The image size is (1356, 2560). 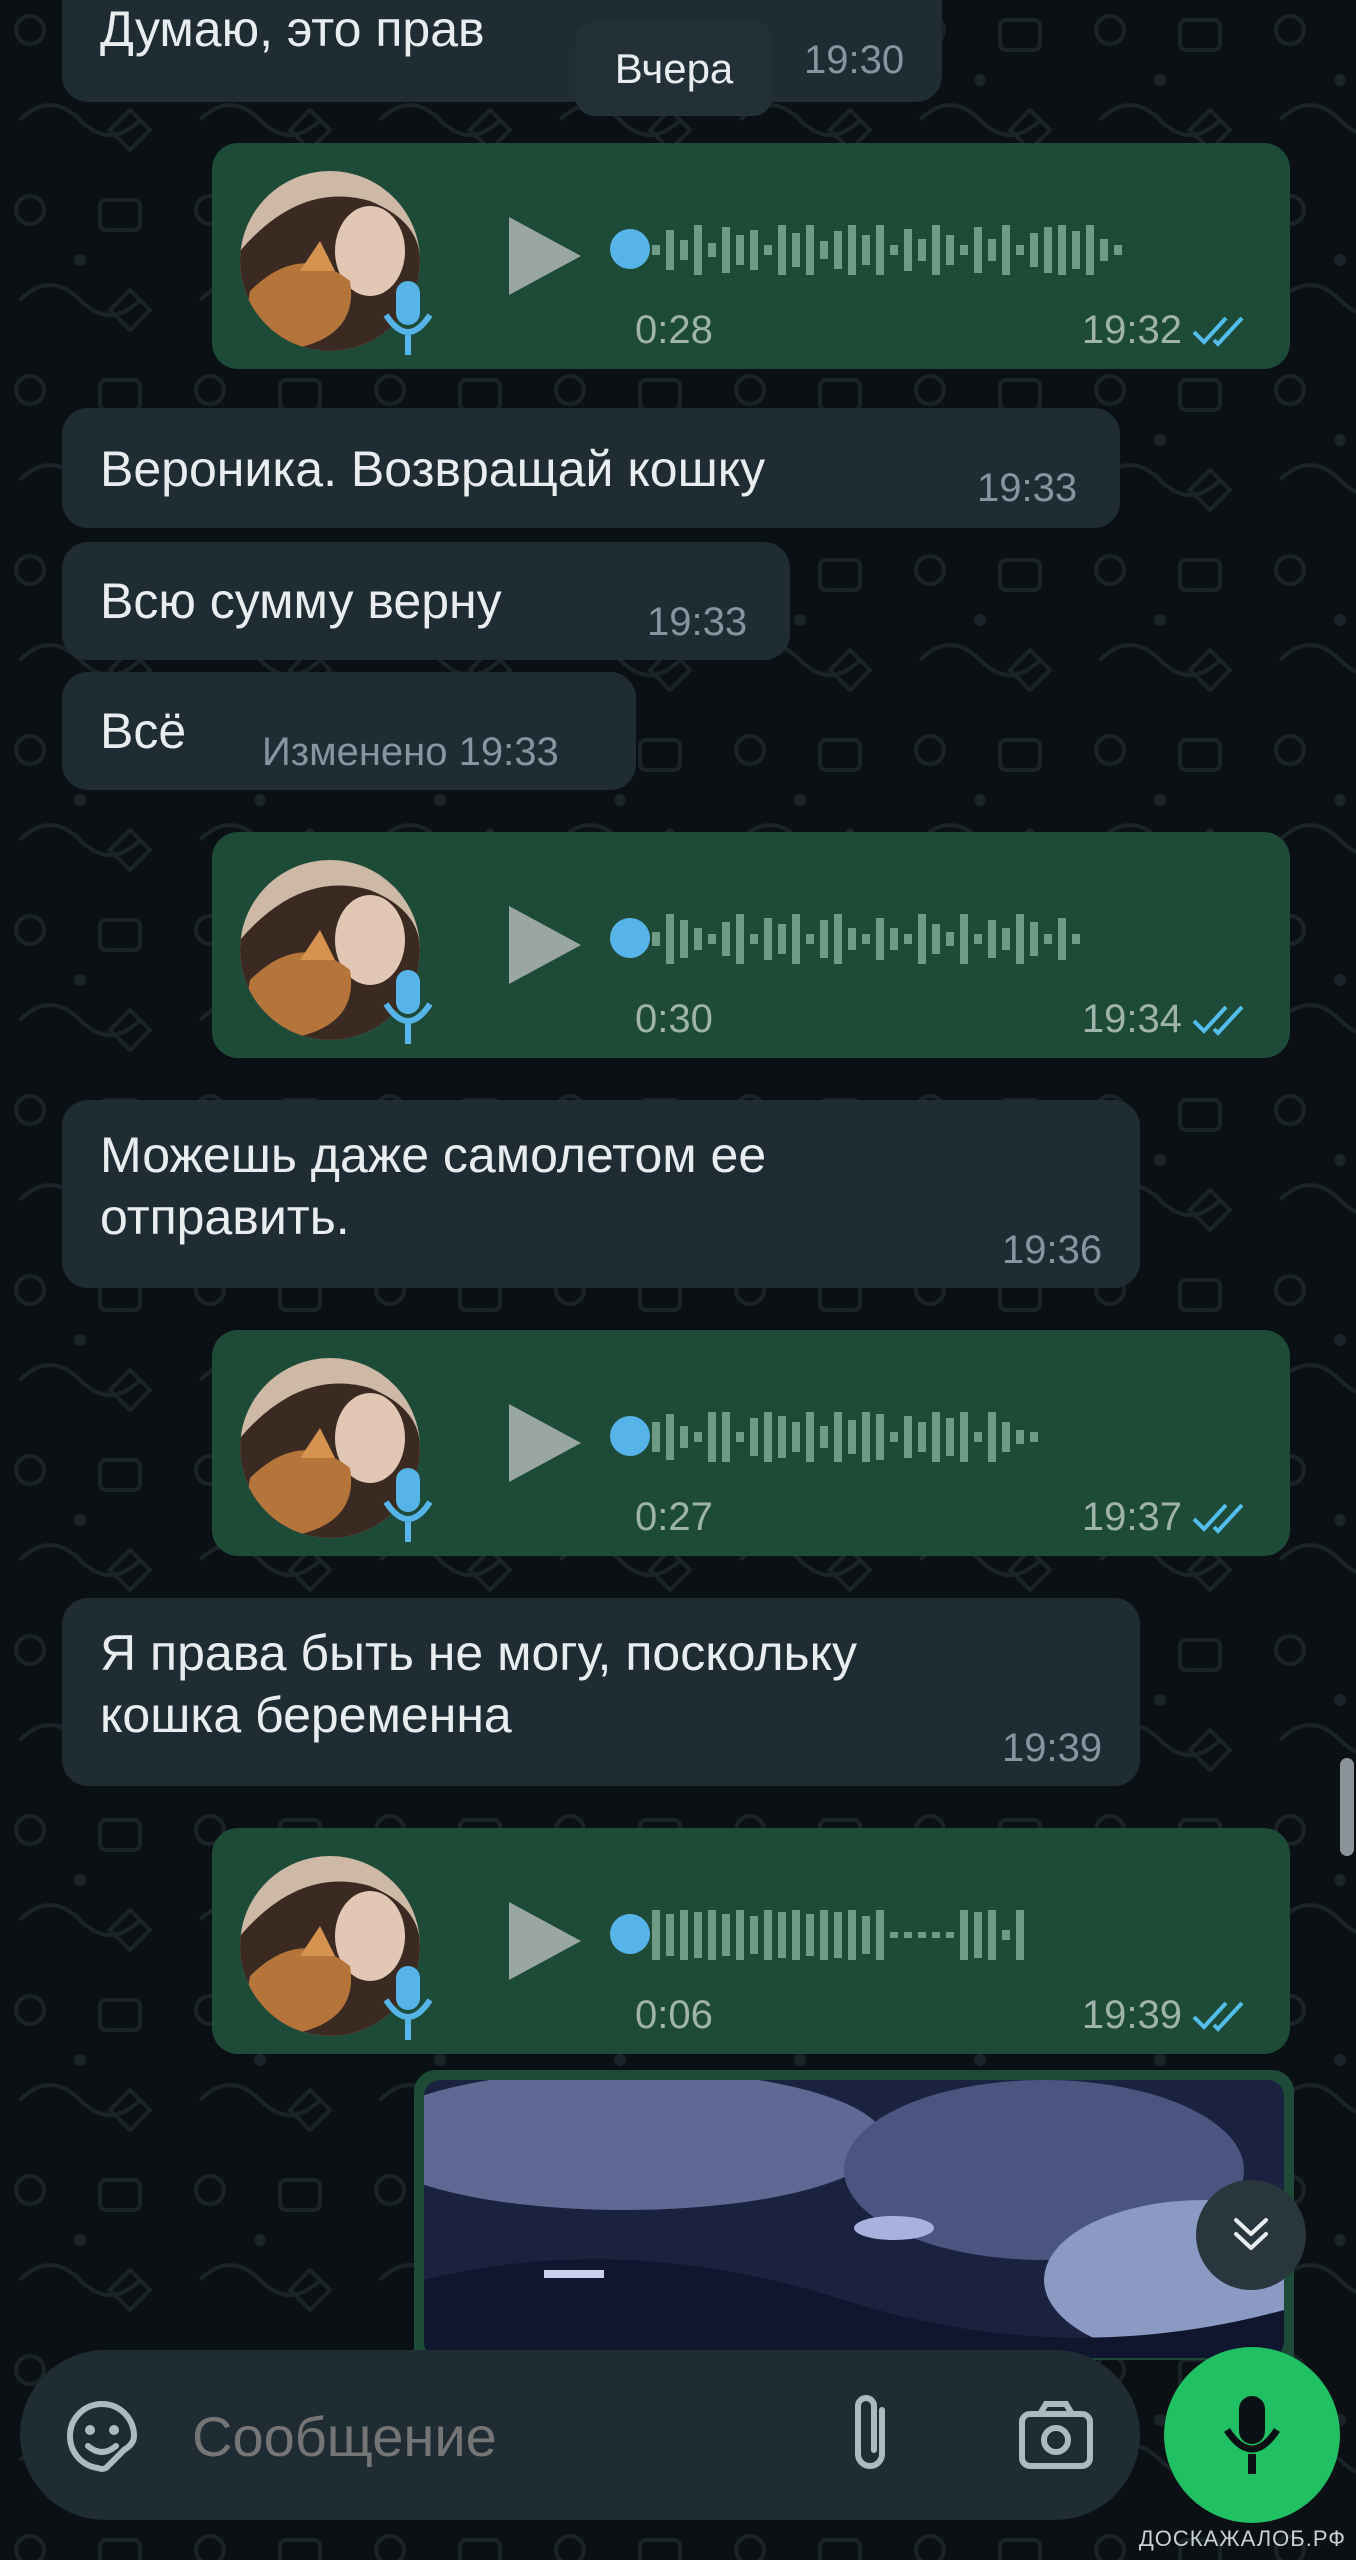 What do you see at coordinates (1056, 2436) in the screenshot?
I see `camera-icon` at bounding box center [1056, 2436].